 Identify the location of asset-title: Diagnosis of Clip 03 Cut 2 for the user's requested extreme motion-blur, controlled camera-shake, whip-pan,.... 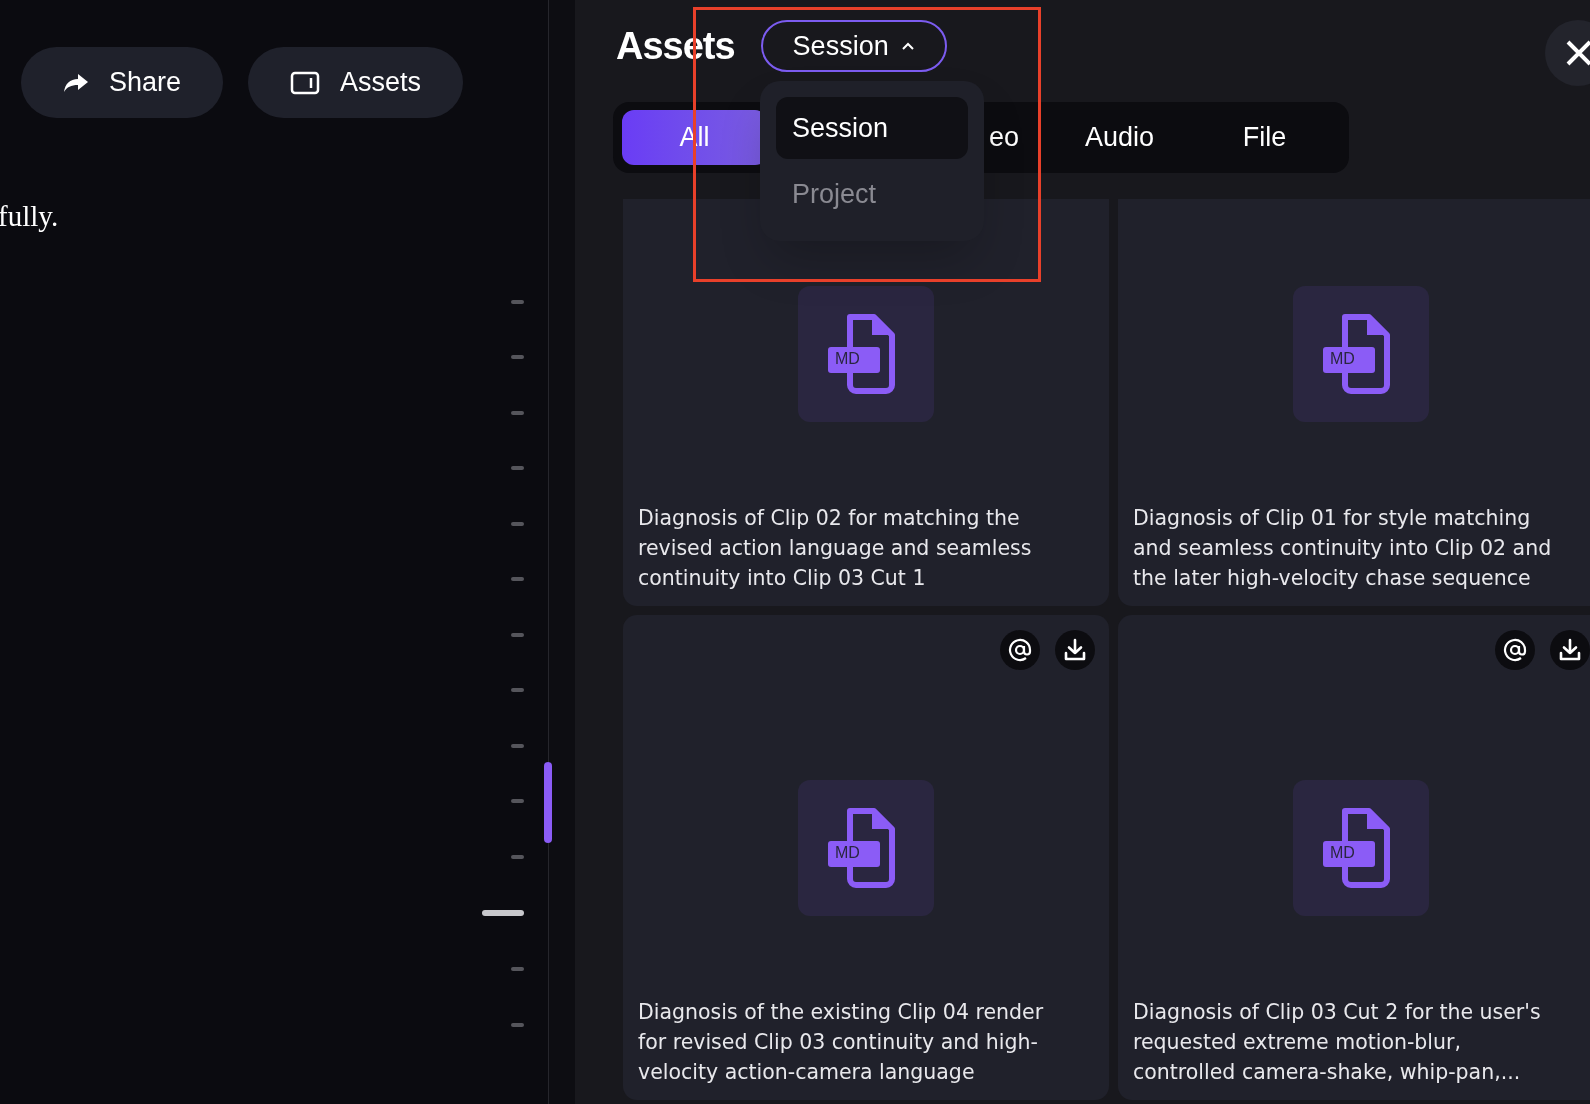
(1337, 1042).